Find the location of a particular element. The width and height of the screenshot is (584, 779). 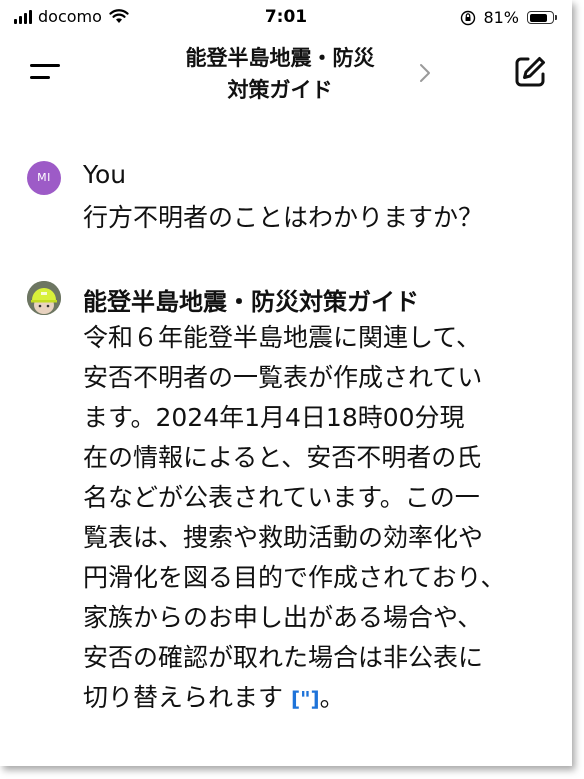

user-avatar: MI is located at coordinates (44, 178).